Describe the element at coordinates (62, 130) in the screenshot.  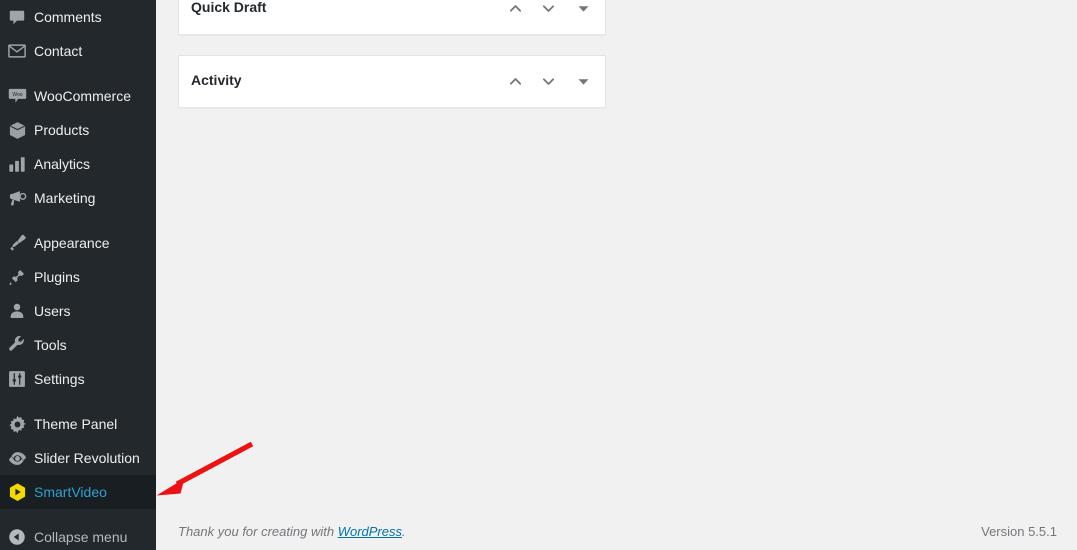
I see `sidebar-item-label: Products` at that location.